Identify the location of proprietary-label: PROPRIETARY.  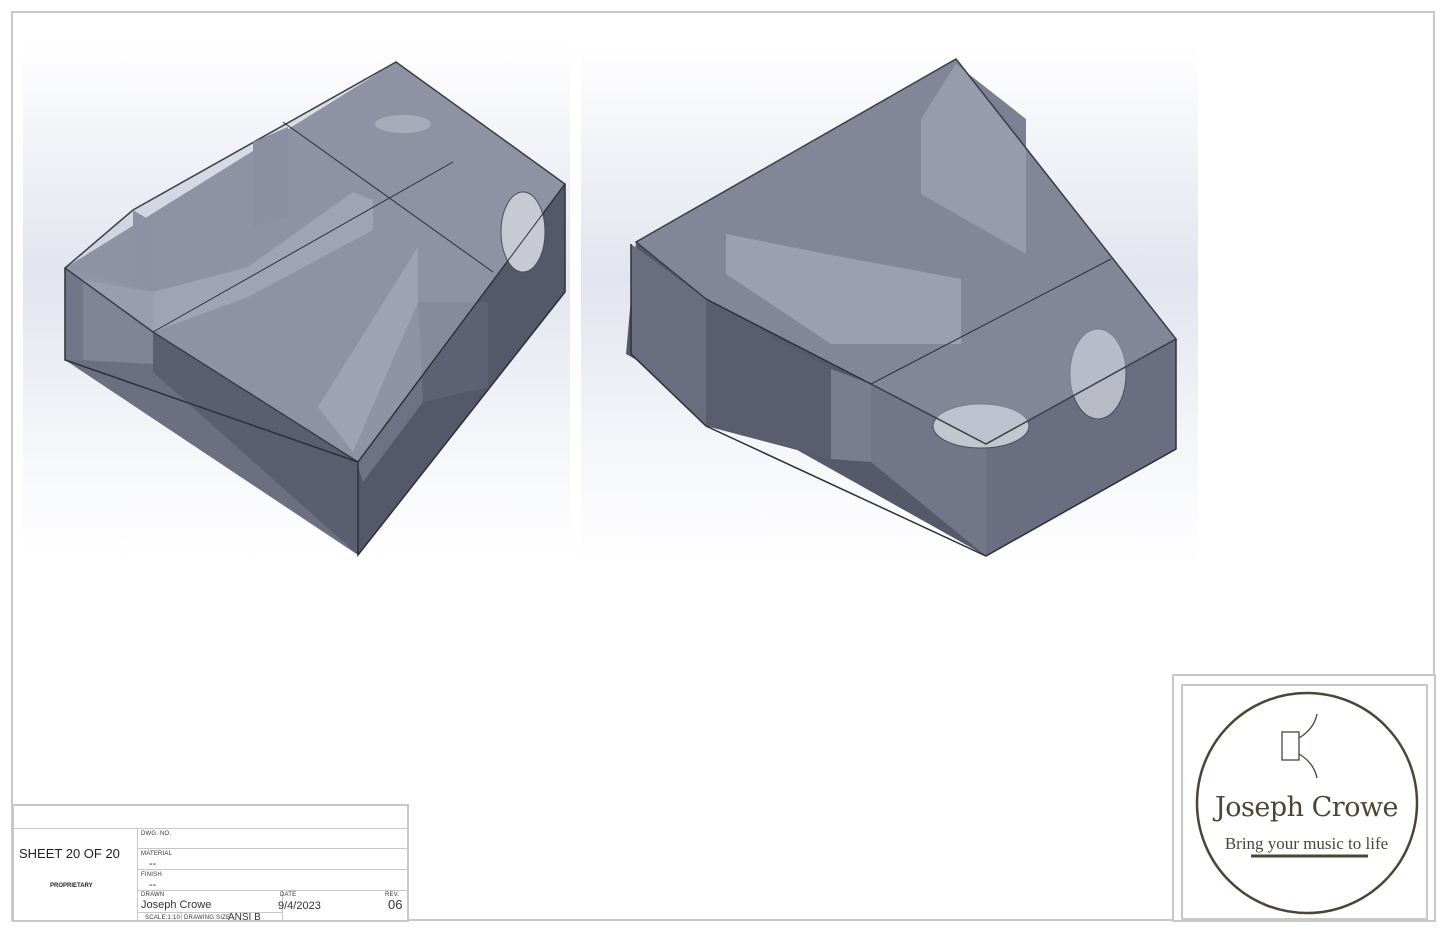
(71, 886).